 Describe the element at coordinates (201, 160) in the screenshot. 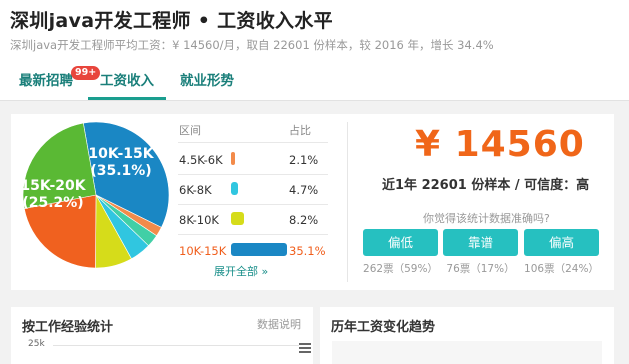

I see `legend-range: 4.5K-6K` at that location.